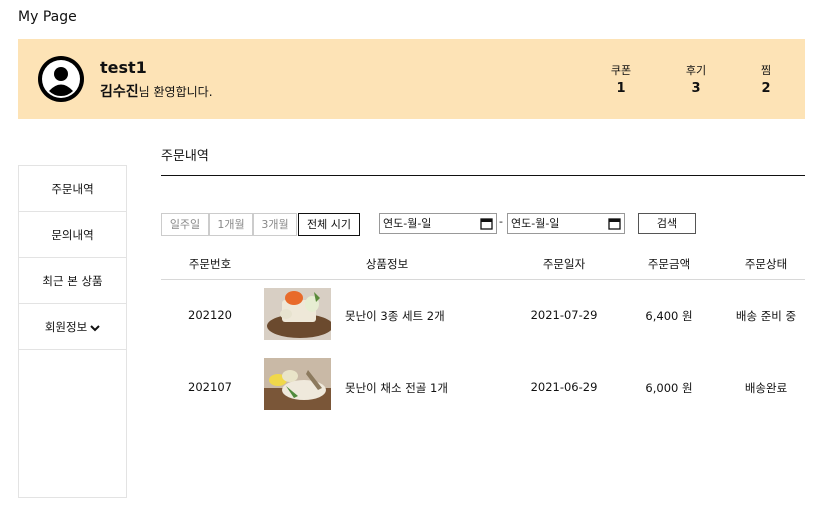 The image size is (825, 514). I want to click on profile-banner: test1 김수진님 환영합니다. 쿠폰 1 후기 3 찜 2, so click(411, 79).